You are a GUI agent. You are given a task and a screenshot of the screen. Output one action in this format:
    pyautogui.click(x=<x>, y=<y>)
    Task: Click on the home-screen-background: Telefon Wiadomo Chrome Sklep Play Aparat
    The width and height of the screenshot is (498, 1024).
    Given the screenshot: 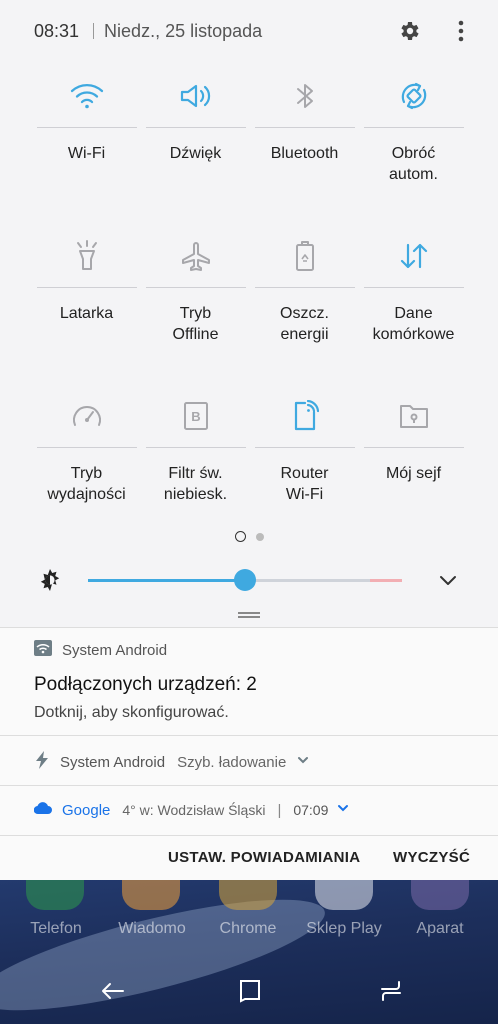 What is the action you would take?
    pyautogui.click(x=249, y=952)
    